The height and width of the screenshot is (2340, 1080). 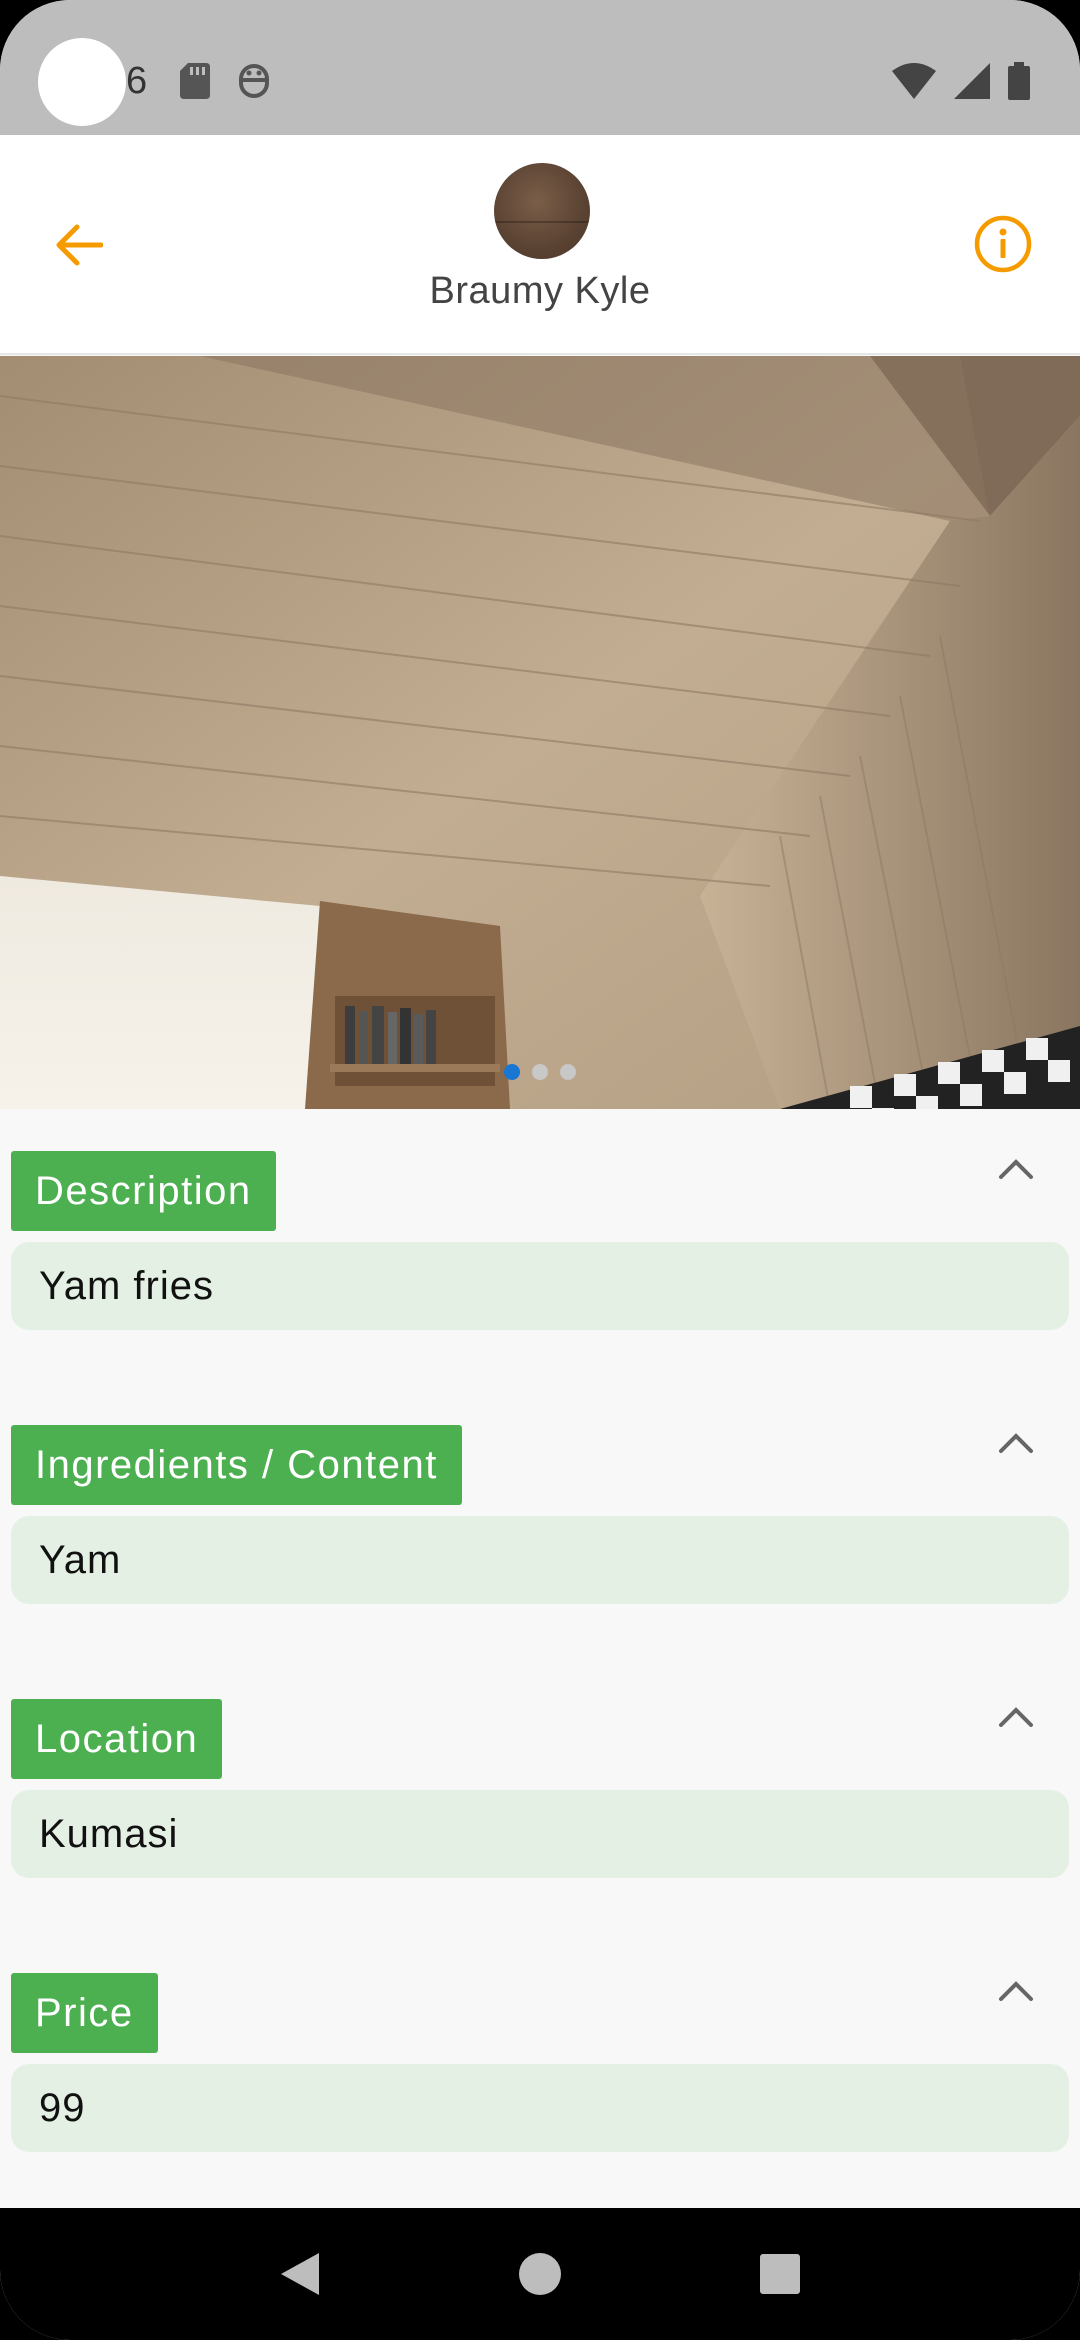 I want to click on section-ingredients: Ingredients / Content Yam, so click(x=540, y=1518).